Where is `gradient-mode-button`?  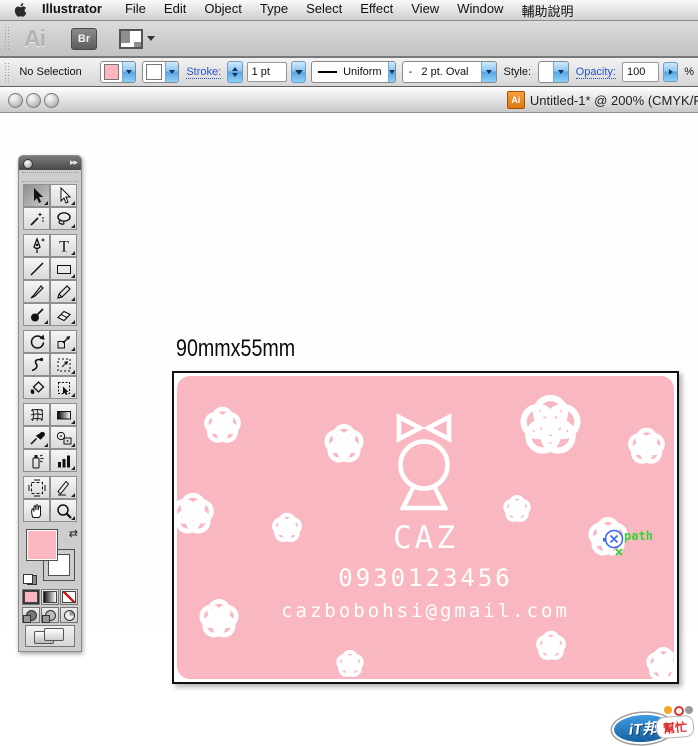
gradient-mode-button is located at coordinates (50, 597).